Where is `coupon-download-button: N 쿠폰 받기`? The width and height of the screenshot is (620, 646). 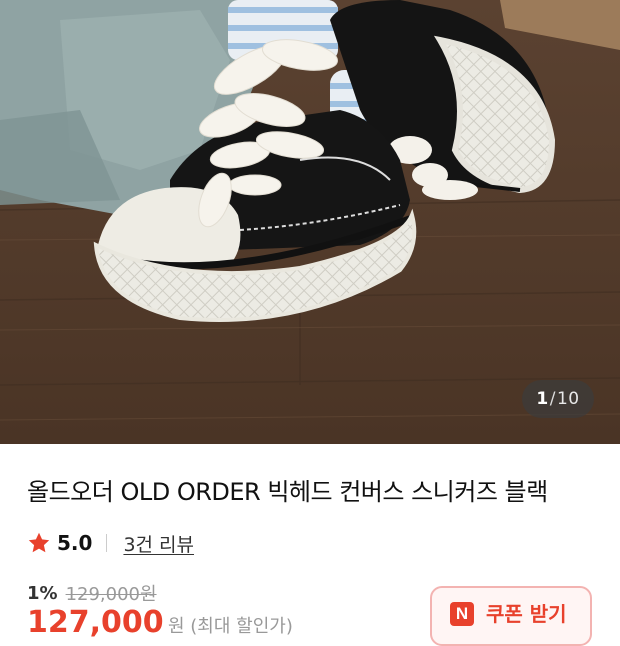 coupon-download-button: N 쿠폰 받기 is located at coordinates (511, 616).